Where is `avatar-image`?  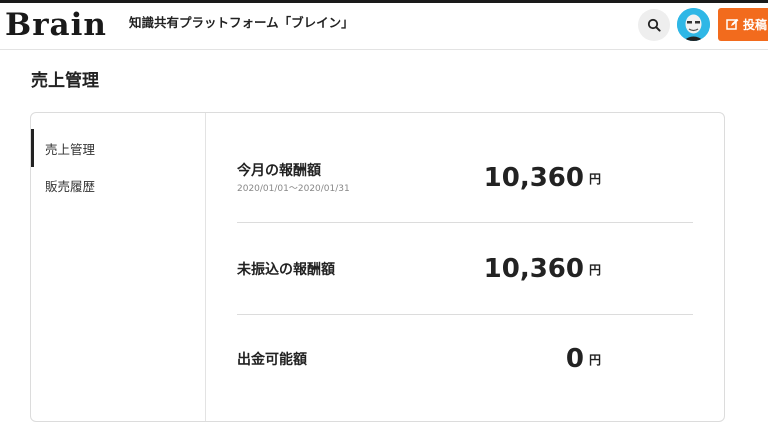
avatar-image is located at coordinates (693, 24).